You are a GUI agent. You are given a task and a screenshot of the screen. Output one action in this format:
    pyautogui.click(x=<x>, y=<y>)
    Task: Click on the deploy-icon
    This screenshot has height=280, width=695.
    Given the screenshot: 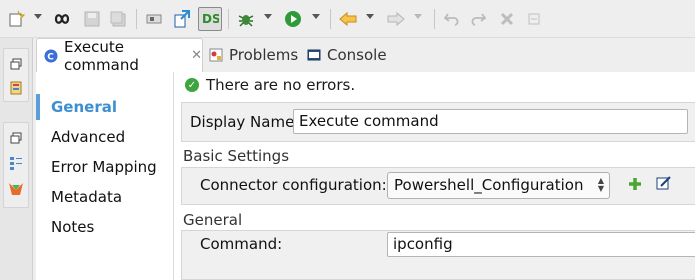 What is the action you would take?
    pyautogui.click(x=182, y=19)
    